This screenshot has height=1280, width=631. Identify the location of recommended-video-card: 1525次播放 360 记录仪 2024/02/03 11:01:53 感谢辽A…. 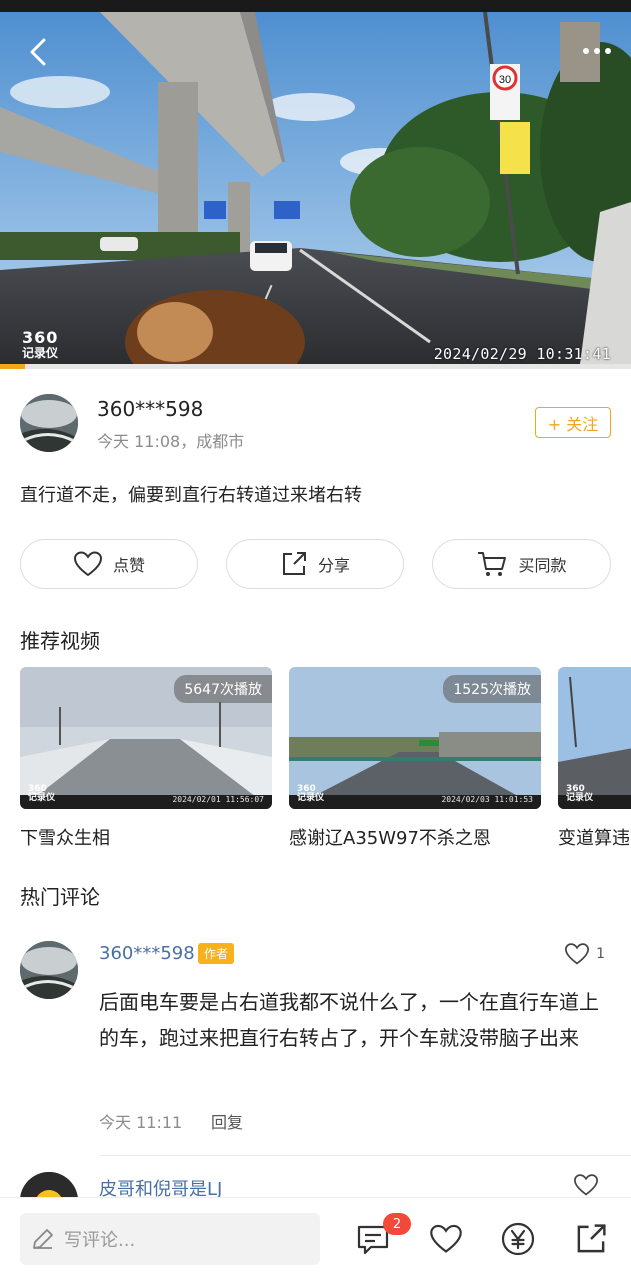
(415, 762).